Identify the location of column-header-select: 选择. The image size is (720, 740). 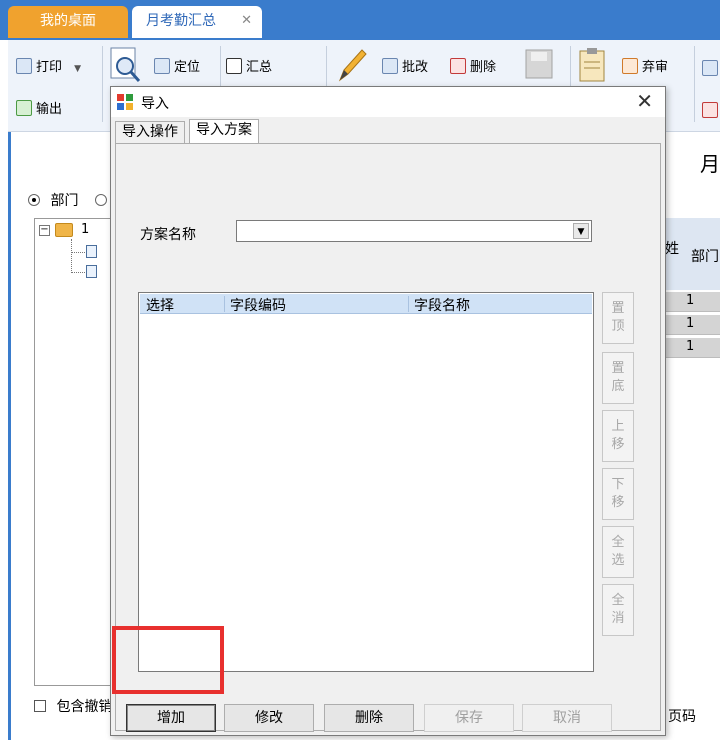
(160, 305).